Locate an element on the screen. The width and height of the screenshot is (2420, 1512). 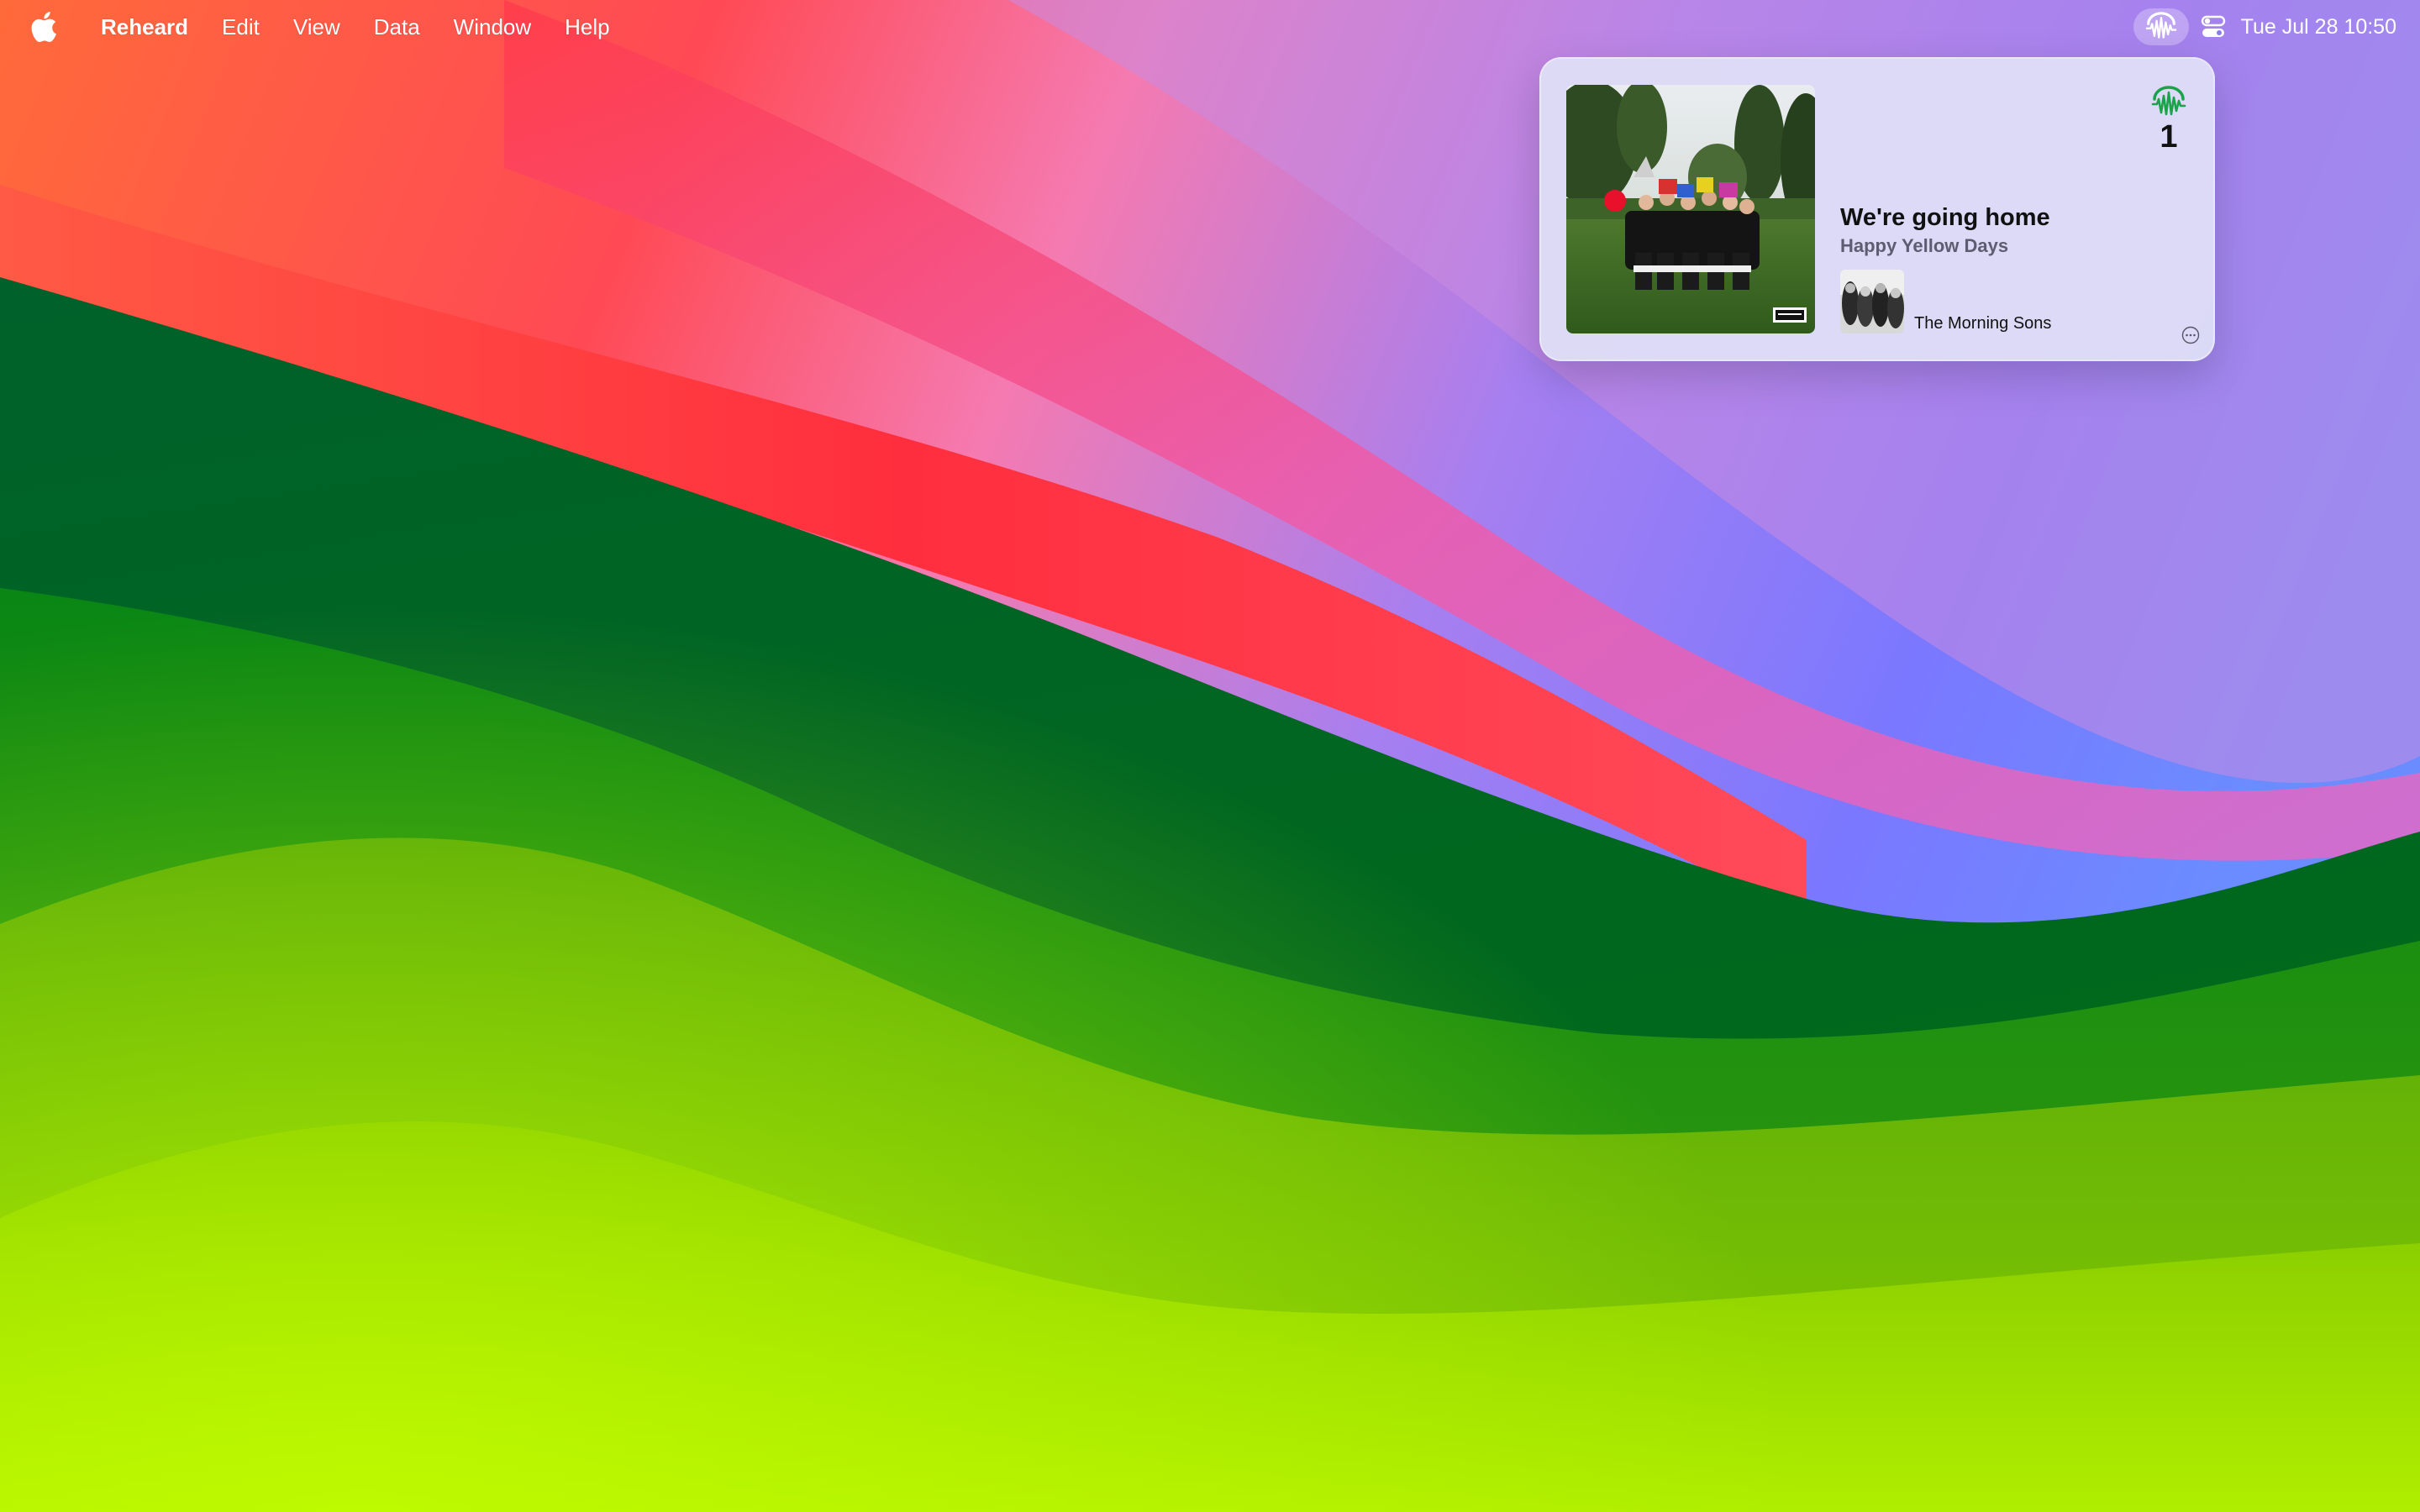
menu-clock: Tue Jul 28 10:50 is located at coordinates (2322, 27).